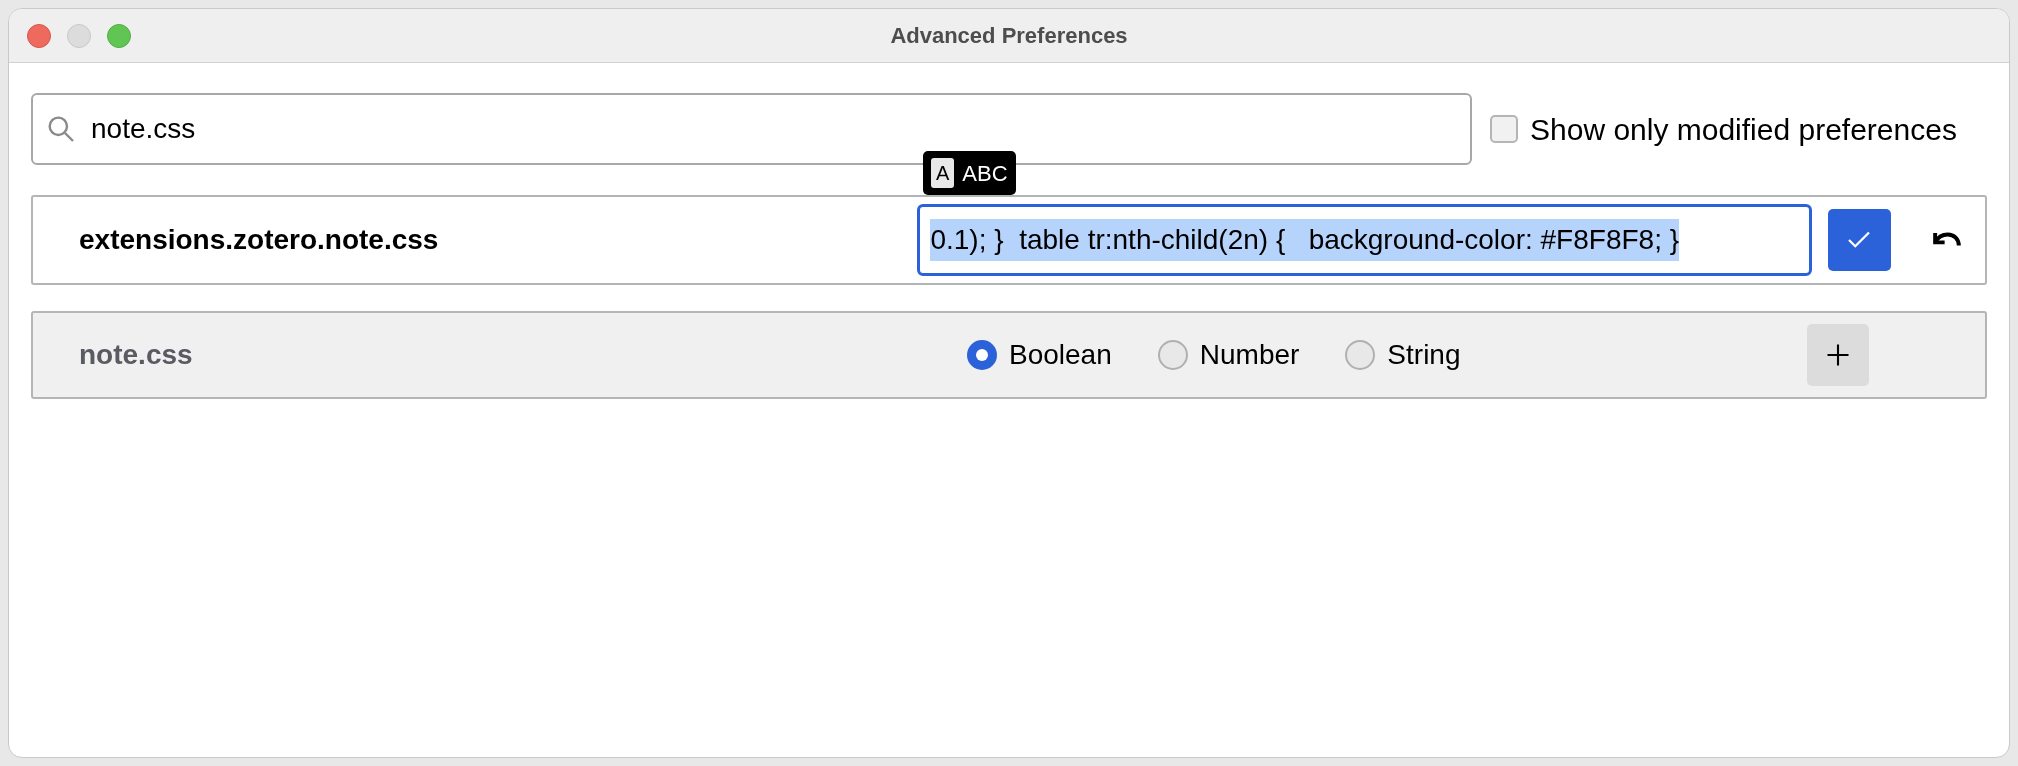  What do you see at coordinates (1249, 355) in the screenshot?
I see `radio-label: Number` at bounding box center [1249, 355].